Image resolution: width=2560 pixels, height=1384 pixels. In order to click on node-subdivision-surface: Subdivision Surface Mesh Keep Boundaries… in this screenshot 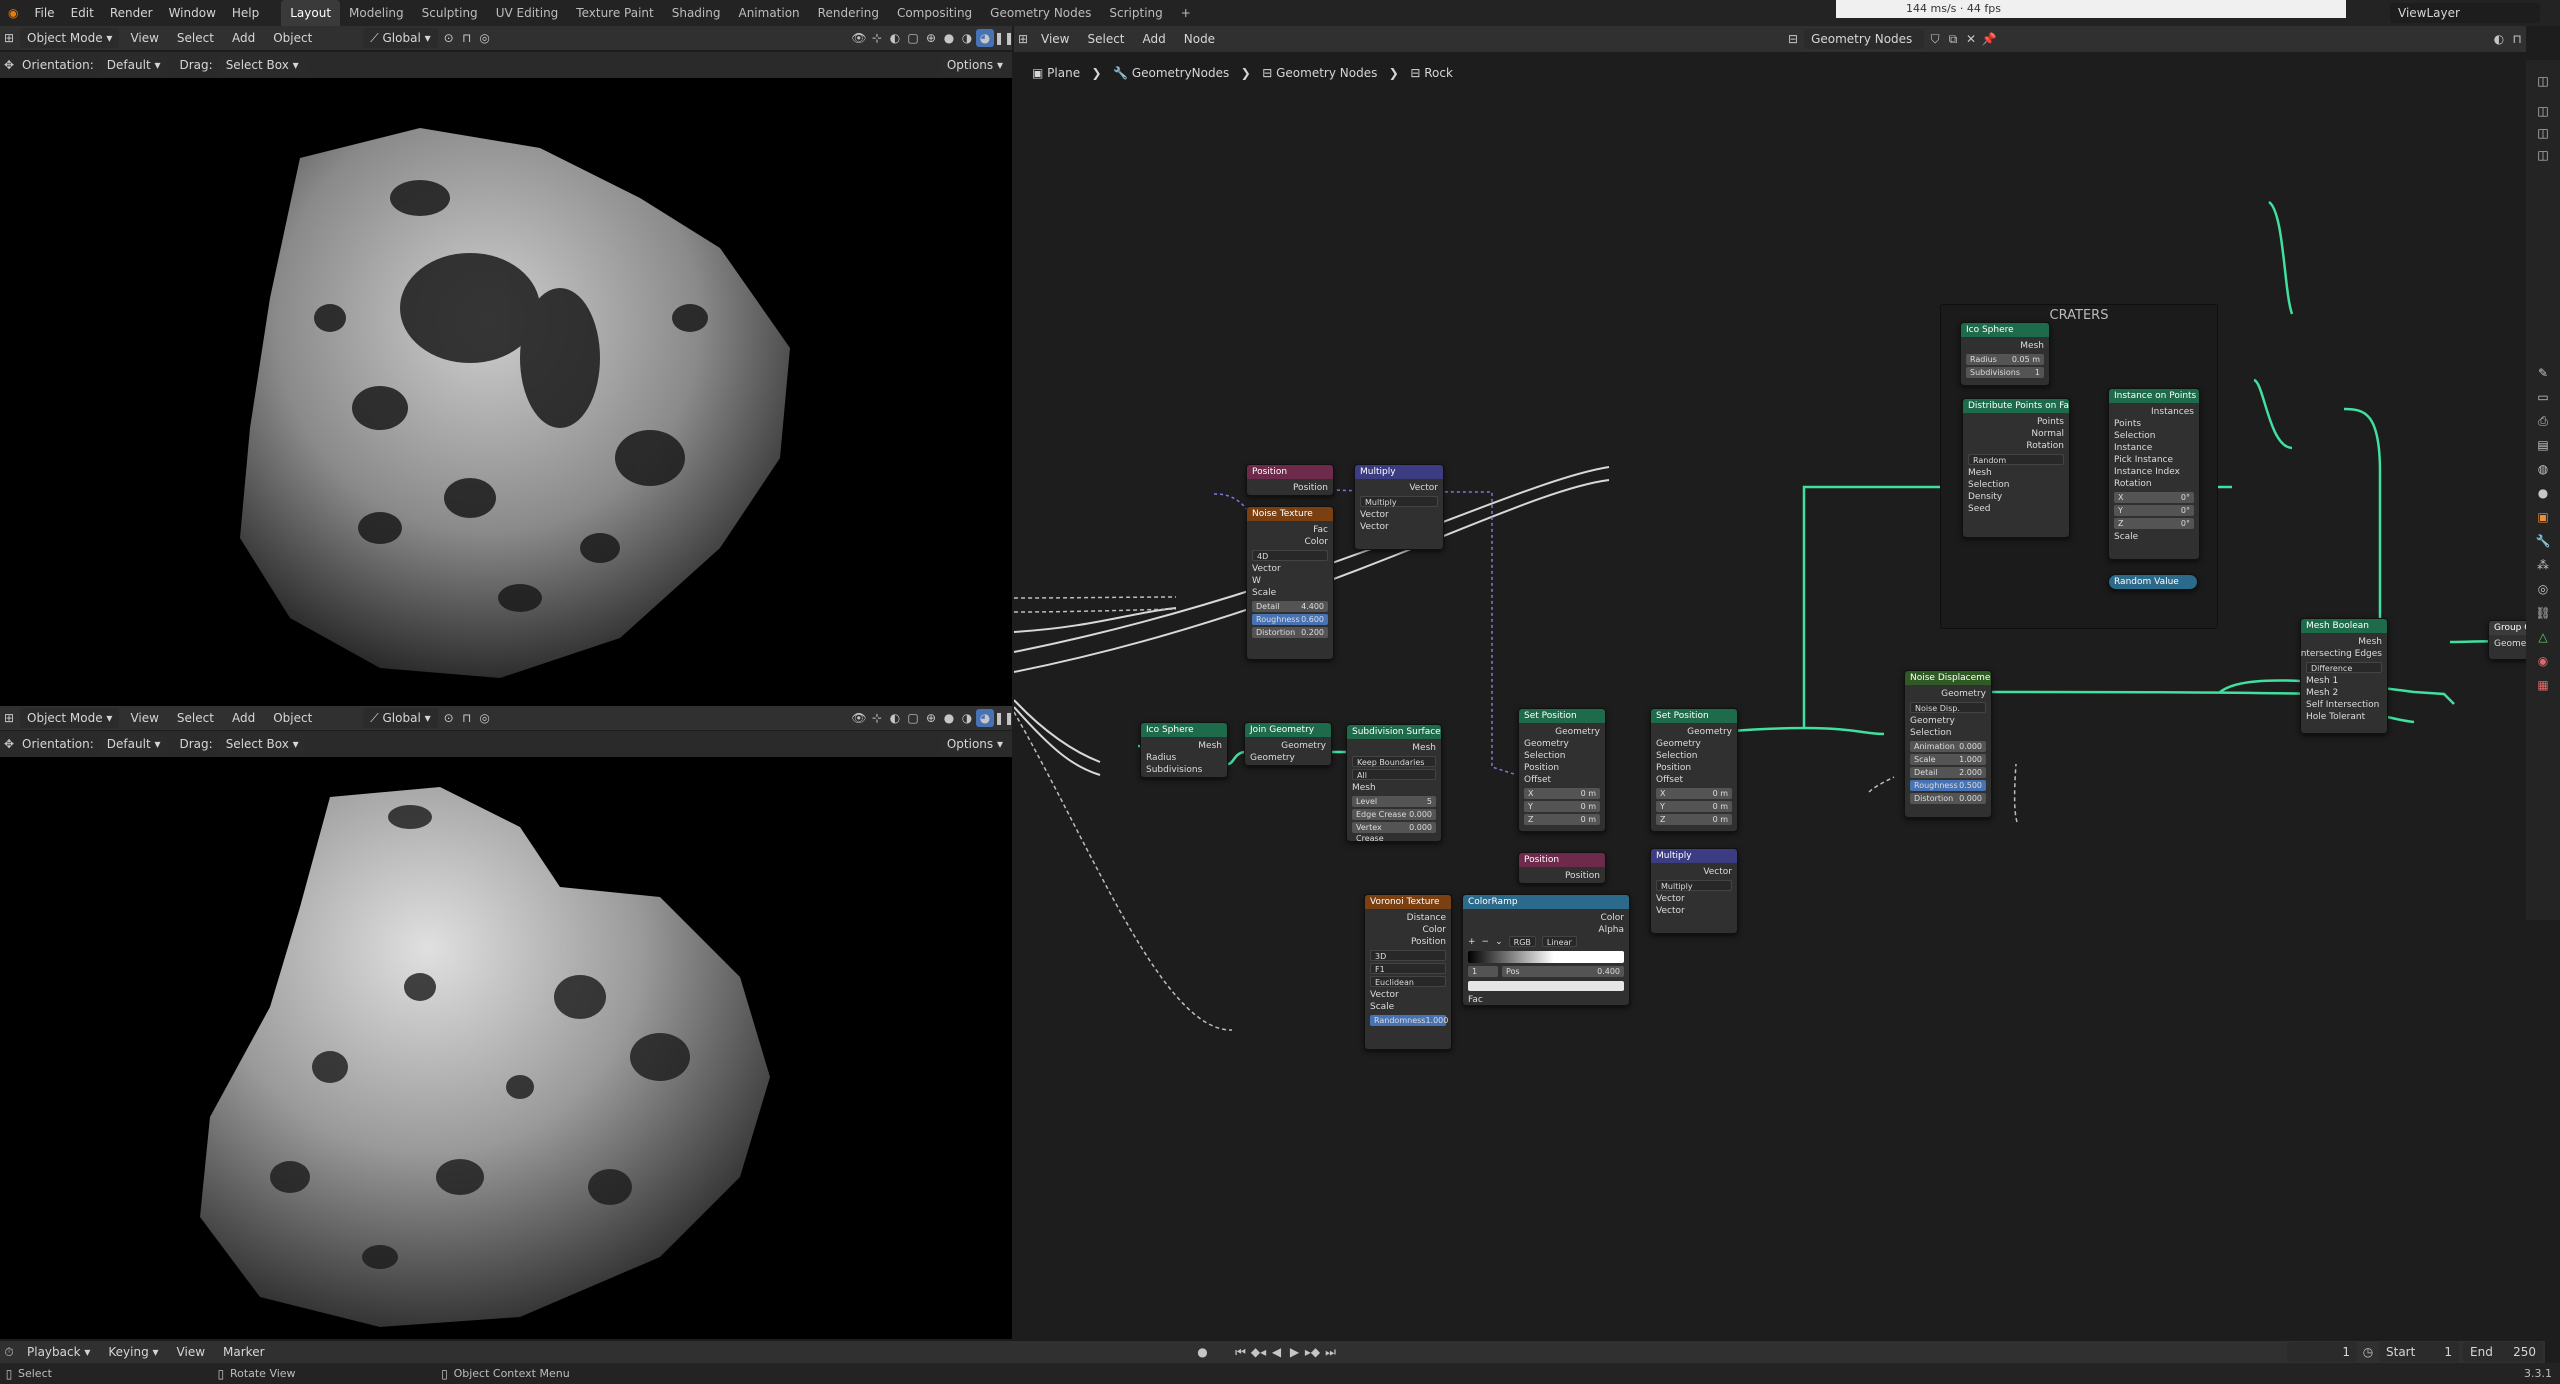, I will do `click(1394, 783)`.